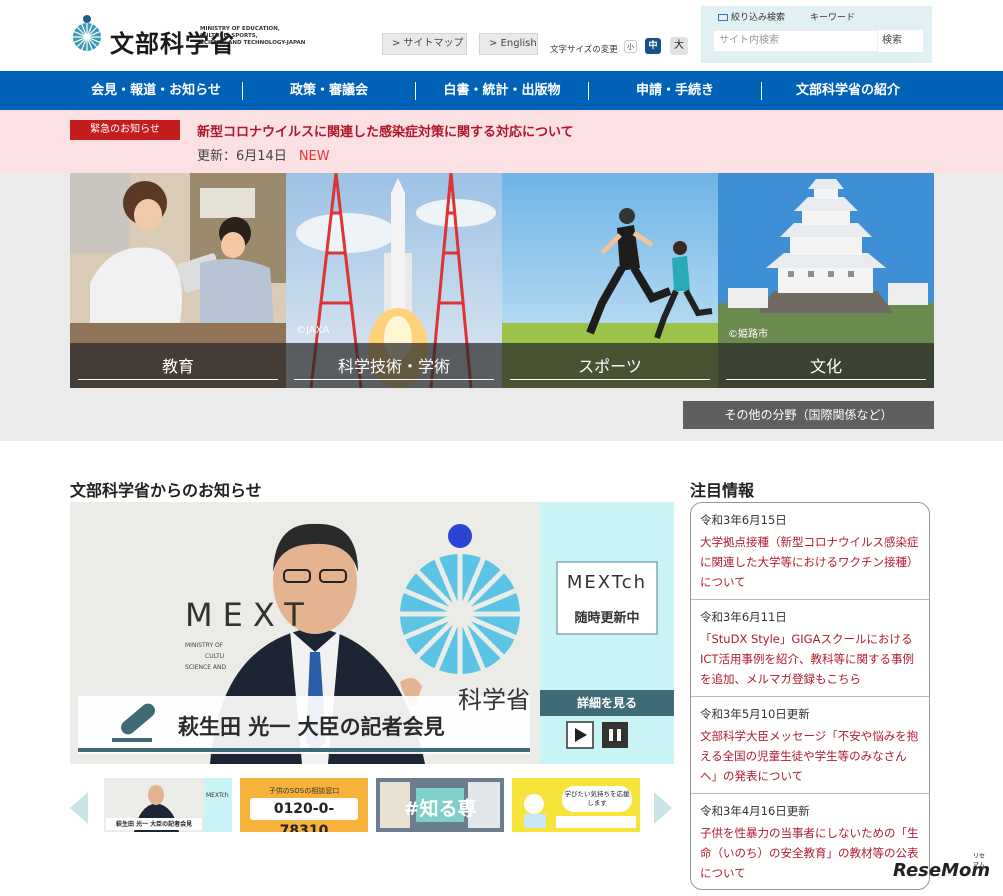 The image size is (1003, 896). I want to click on carousel-thumb-3: #知る専, so click(440, 805).